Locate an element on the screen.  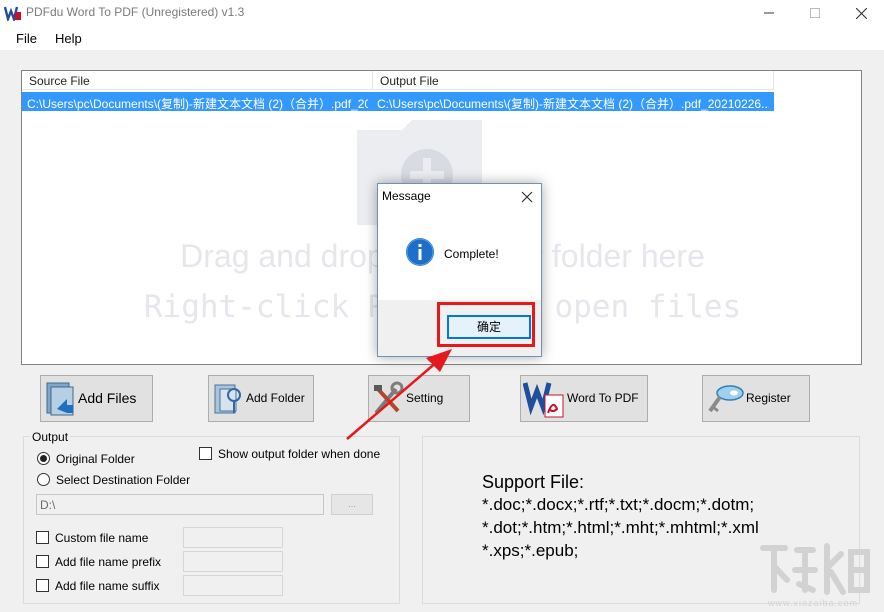
register-label: Register is located at coordinates (768, 398).